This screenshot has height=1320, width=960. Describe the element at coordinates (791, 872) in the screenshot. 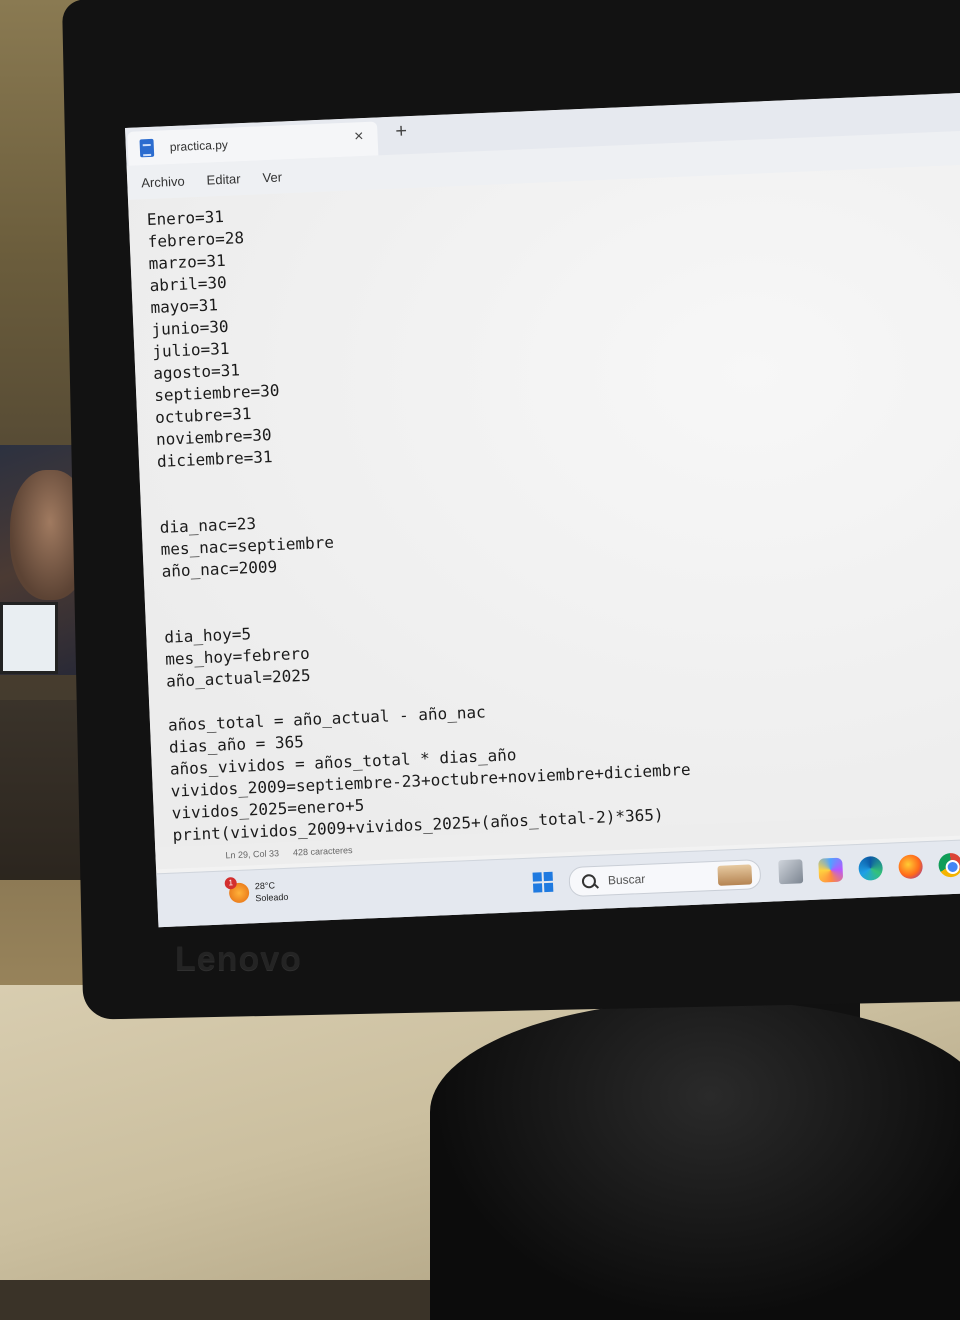

I see `task-view-icon` at that location.